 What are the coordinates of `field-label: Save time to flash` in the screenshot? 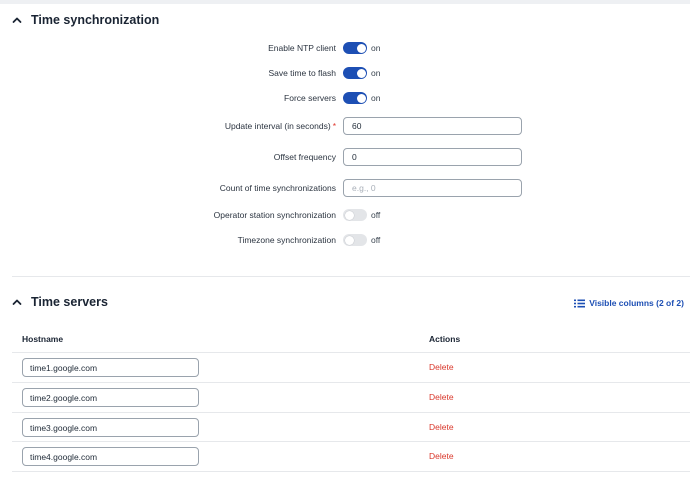 It's located at (302, 73).